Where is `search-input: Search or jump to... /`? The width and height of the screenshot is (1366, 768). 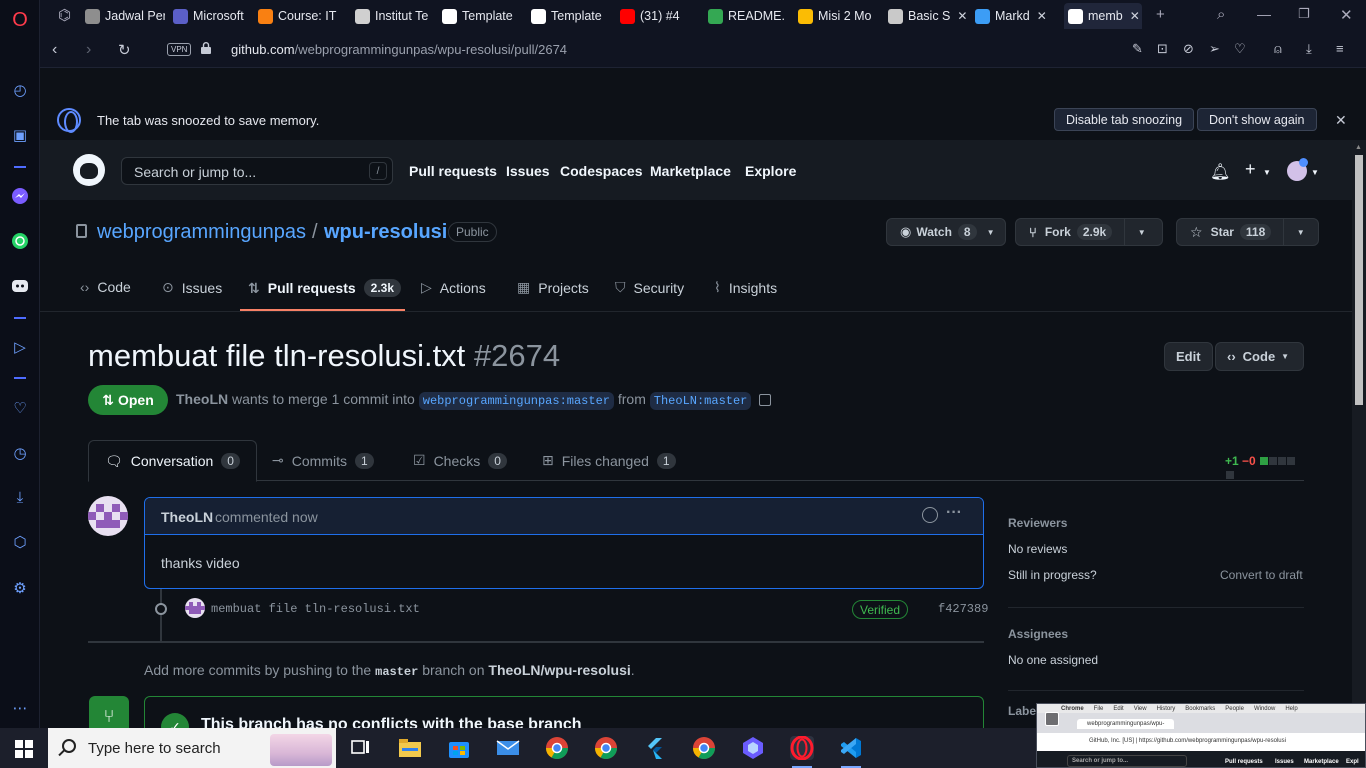 search-input: Search or jump to... / is located at coordinates (257, 171).